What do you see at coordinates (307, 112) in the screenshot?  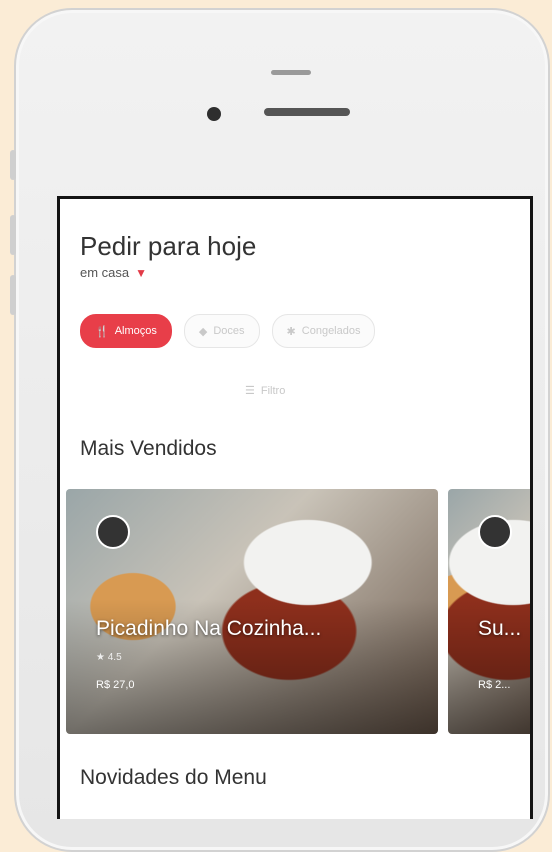 I see `earpiece-speaker` at bounding box center [307, 112].